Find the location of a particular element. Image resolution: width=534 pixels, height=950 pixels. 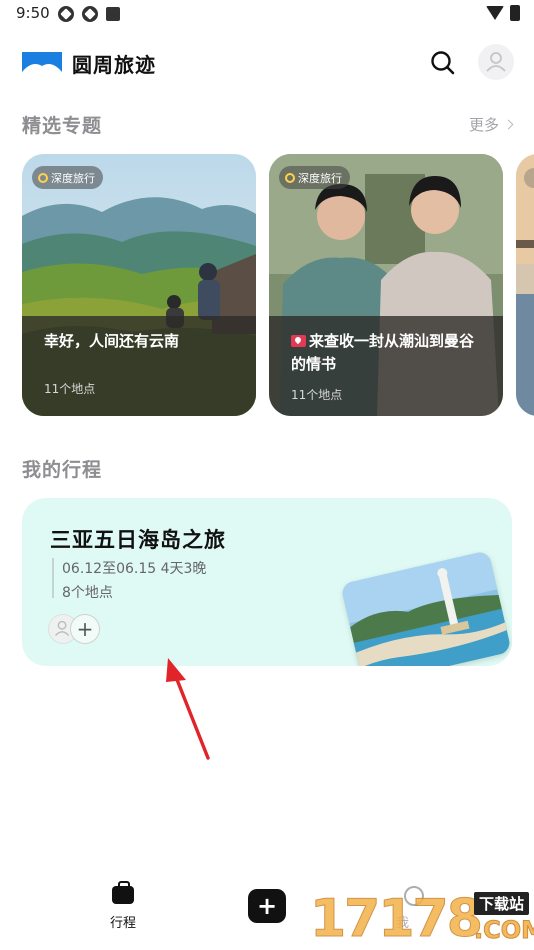

more-link: 更多 is located at coordinates (491, 124).